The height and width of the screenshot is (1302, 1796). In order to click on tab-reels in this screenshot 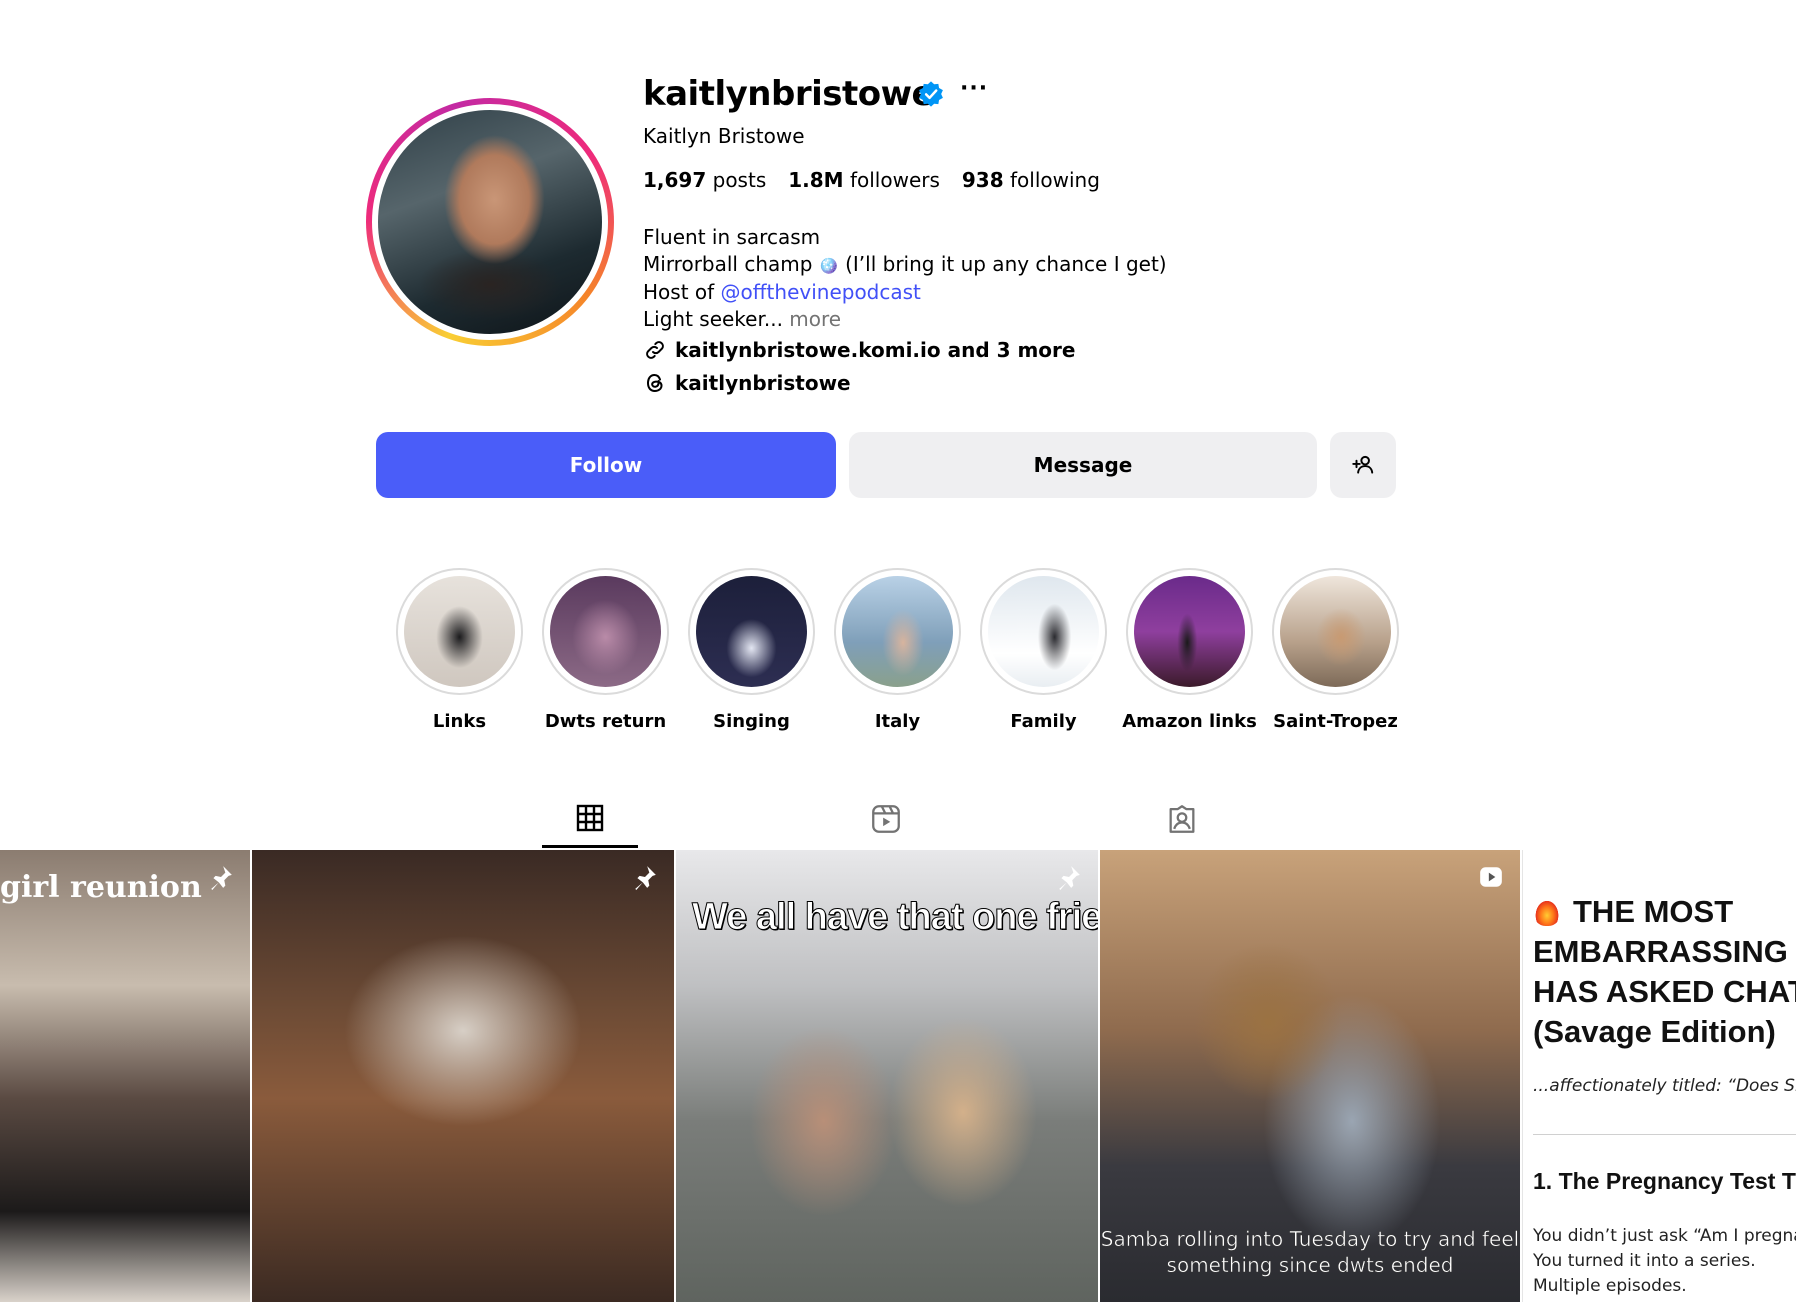, I will do `click(886, 819)`.